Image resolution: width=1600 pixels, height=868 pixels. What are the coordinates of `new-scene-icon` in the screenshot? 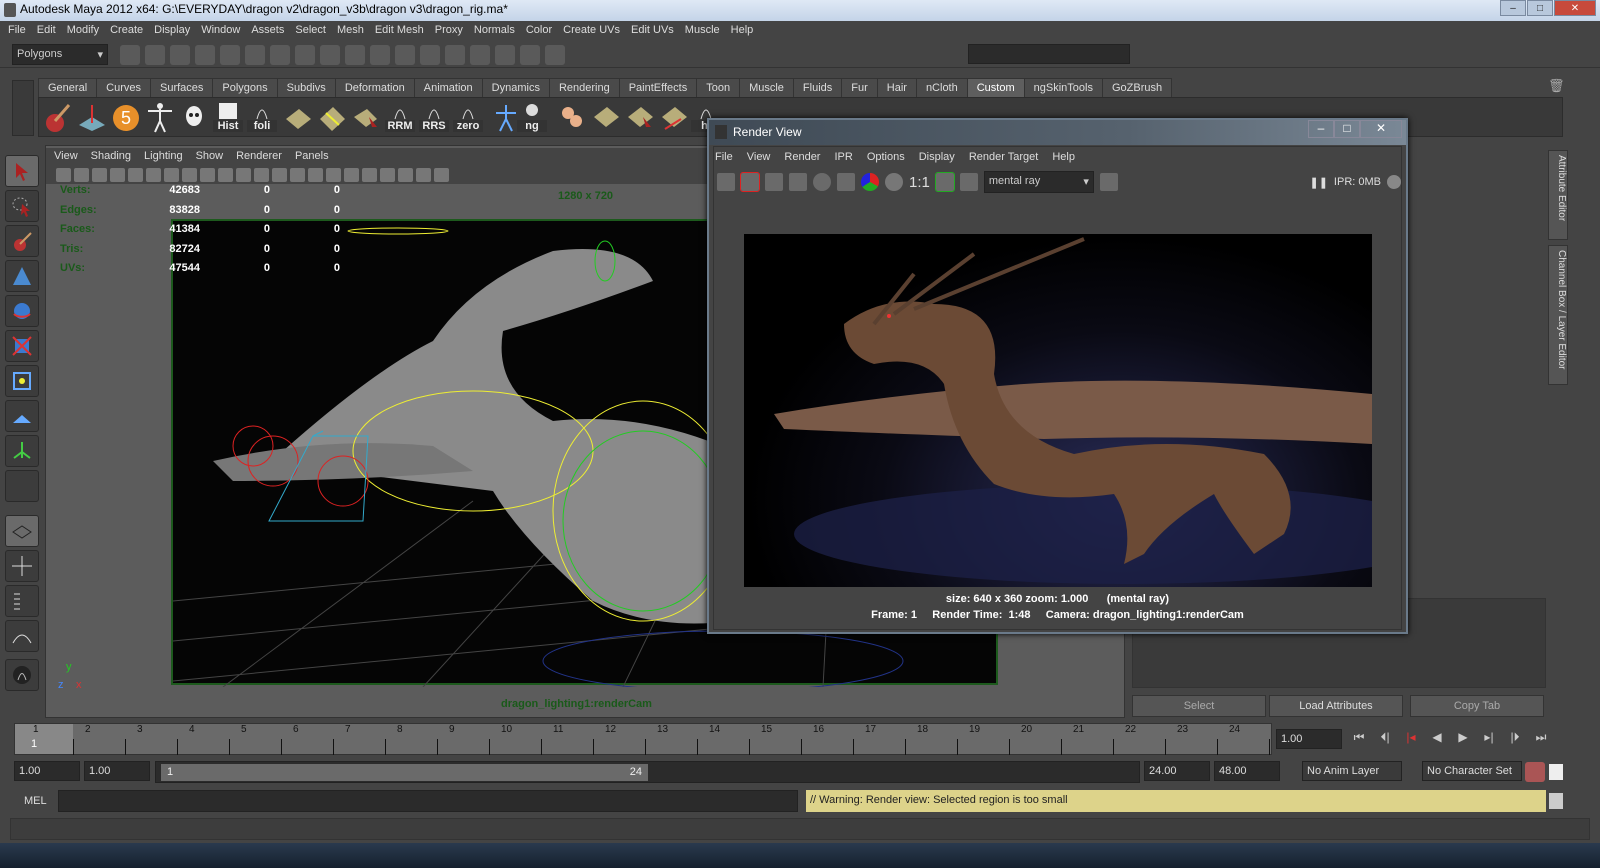 It's located at (130, 55).